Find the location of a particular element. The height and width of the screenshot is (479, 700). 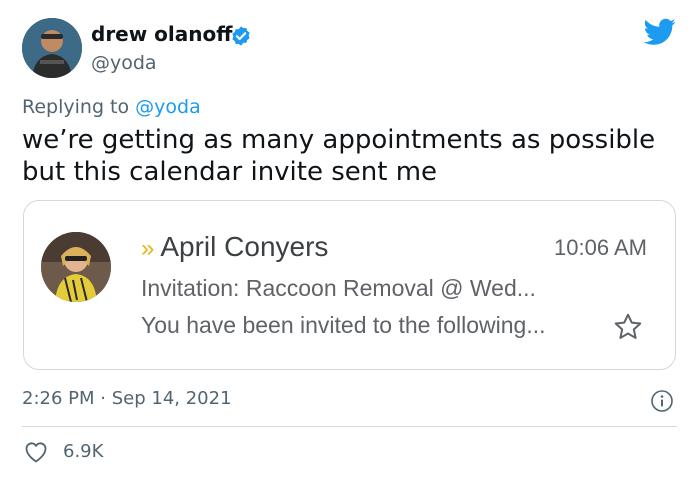

info-icon is located at coordinates (662, 401).